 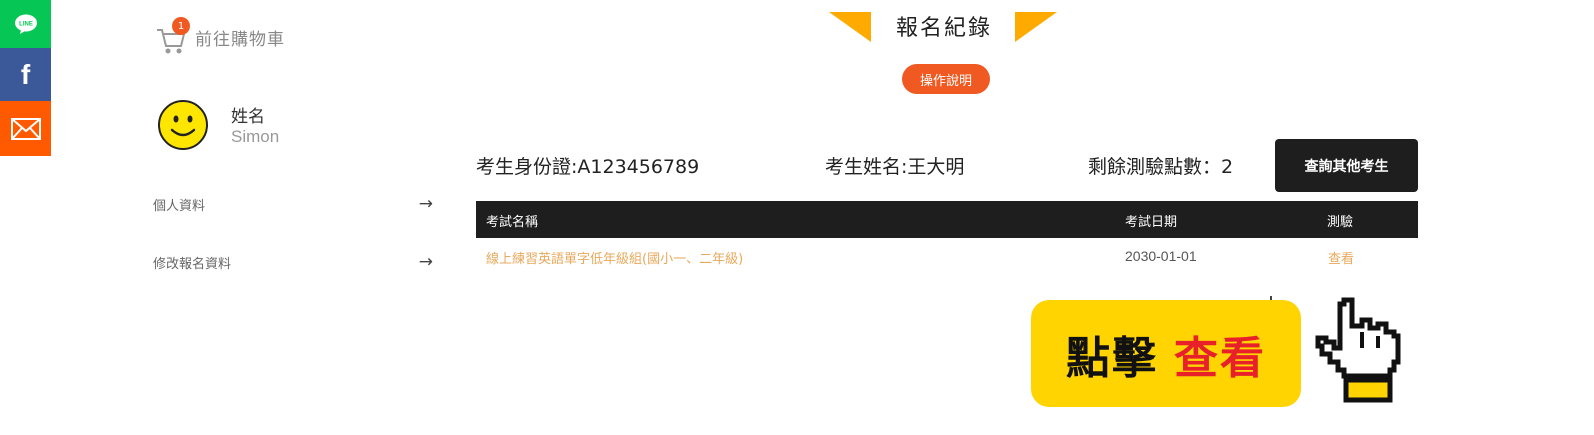 I want to click on line-share-button: LINE, so click(x=25, y=24).